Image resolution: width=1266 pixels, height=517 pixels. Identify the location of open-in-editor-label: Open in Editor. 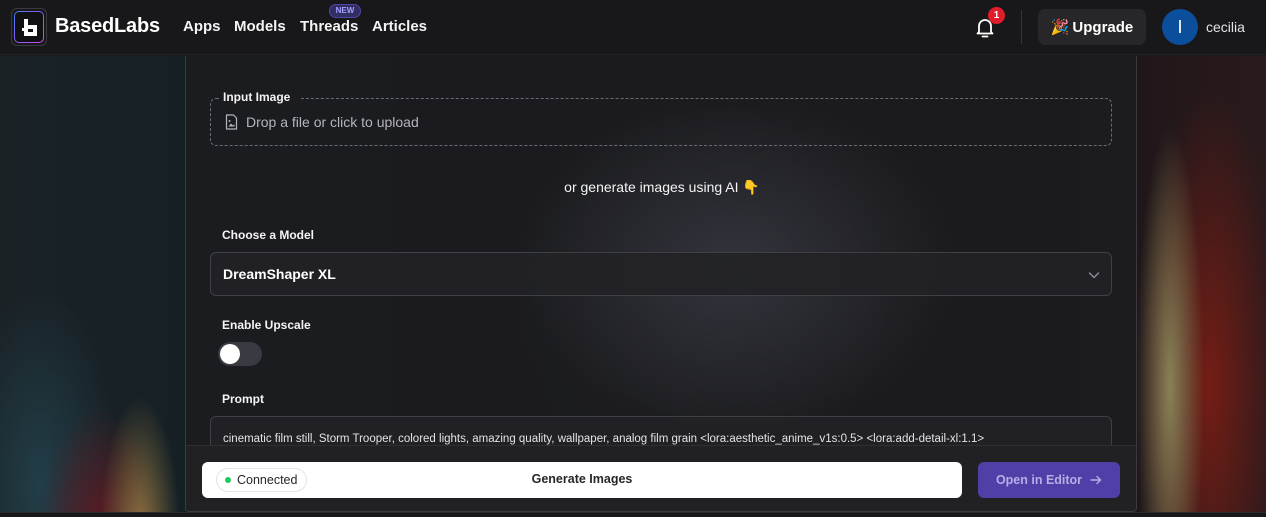
(1039, 480).